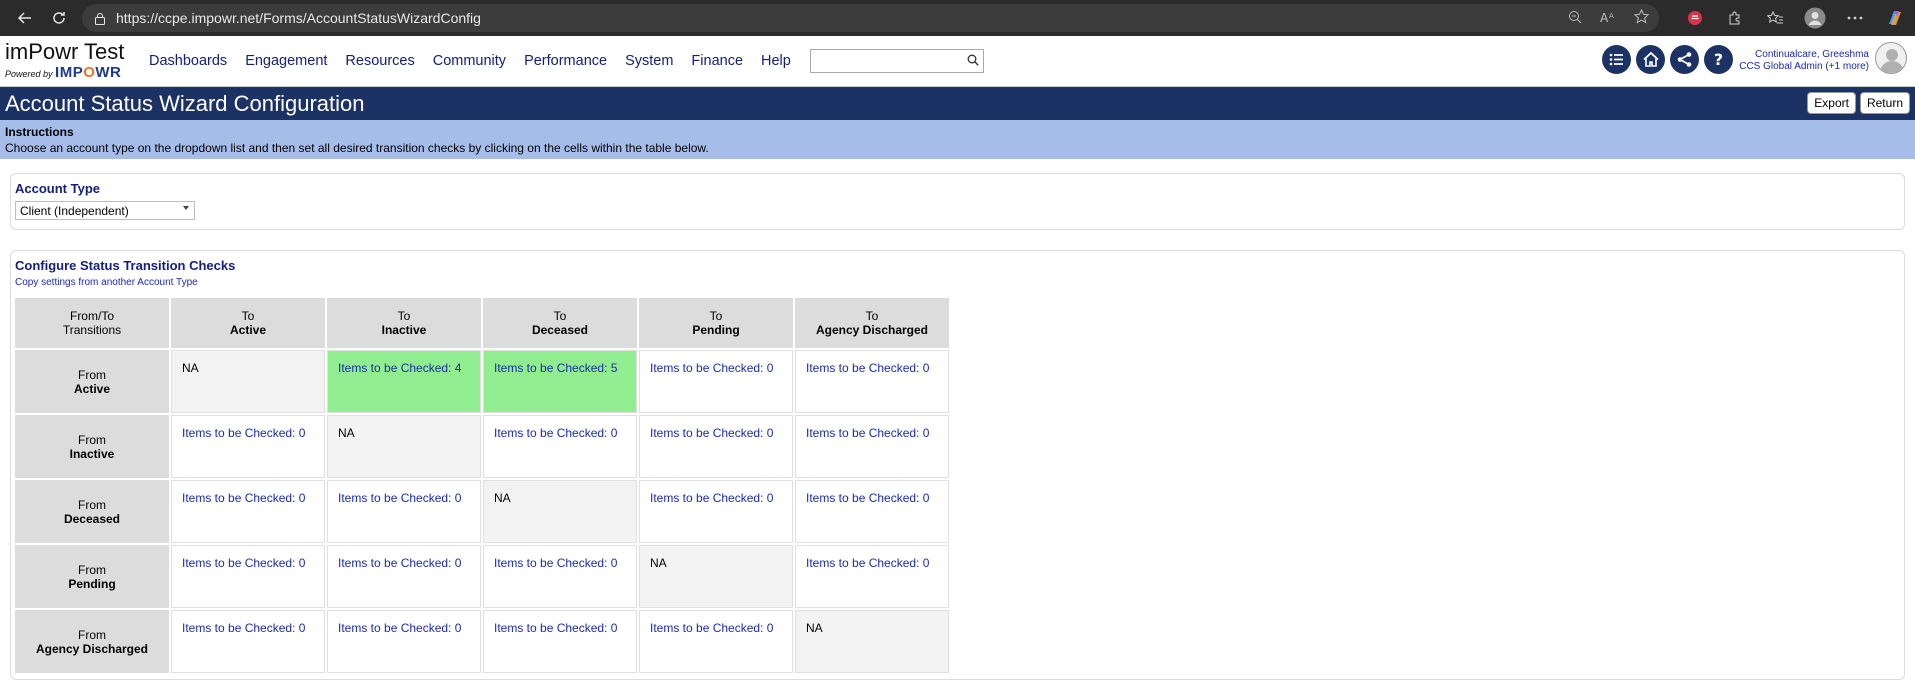 Image resolution: width=1915 pixels, height=686 pixels. Describe the element at coordinates (1831, 103) in the screenshot. I see `export-button: Export` at that location.